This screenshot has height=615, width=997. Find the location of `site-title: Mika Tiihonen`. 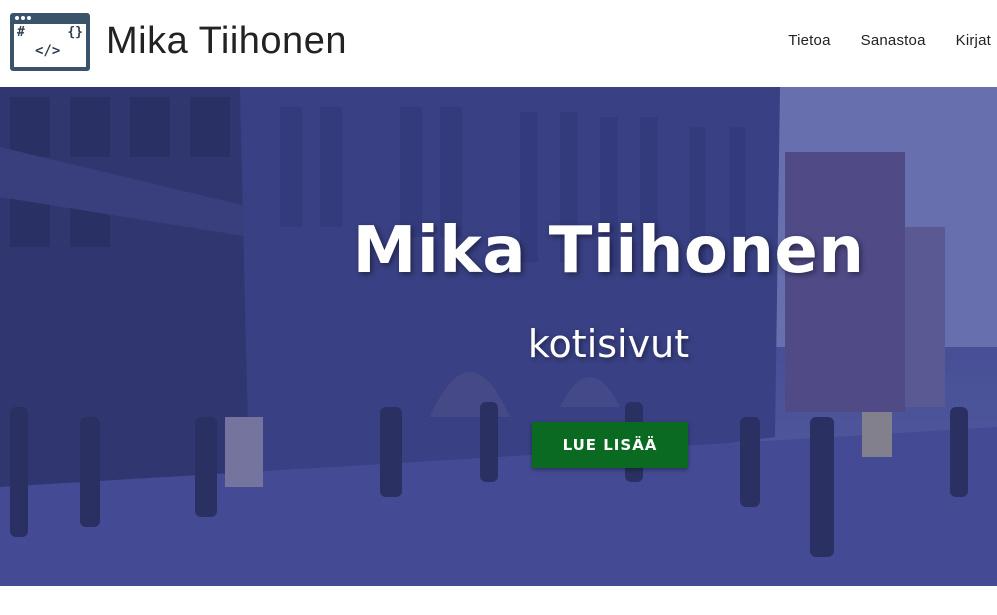

site-title: Mika Tiihonen is located at coordinates (226, 41).